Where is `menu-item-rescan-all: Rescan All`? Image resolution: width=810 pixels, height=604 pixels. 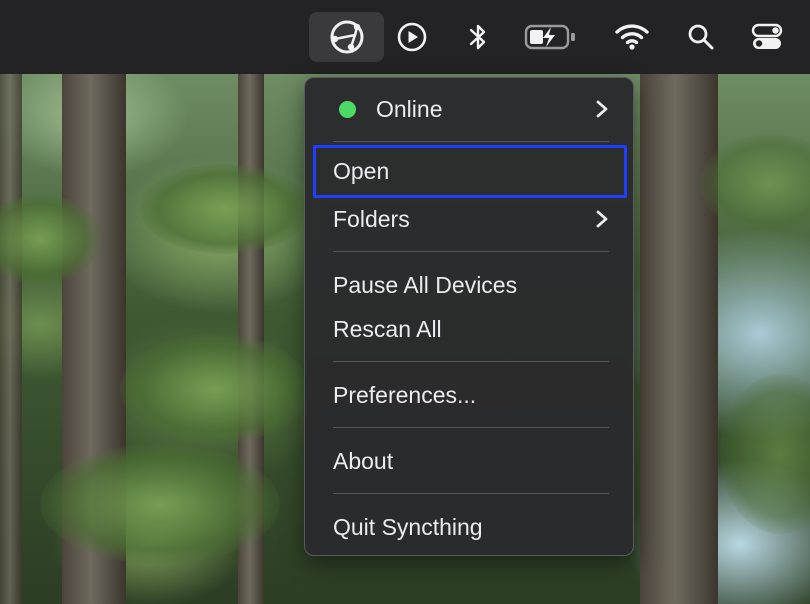 menu-item-rescan-all: Rescan All is located at coordinates (470, 329).